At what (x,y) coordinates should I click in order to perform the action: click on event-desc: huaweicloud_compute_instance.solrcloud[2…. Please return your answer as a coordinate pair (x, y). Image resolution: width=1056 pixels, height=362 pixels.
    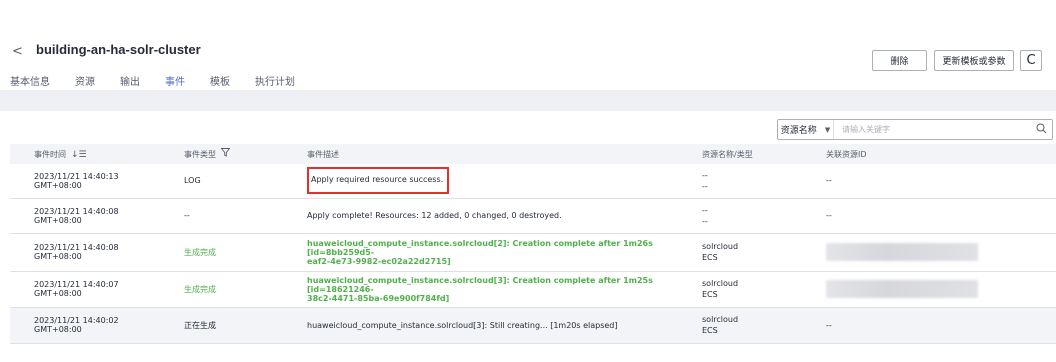
    Looking at the image, I should click on (480, 252).